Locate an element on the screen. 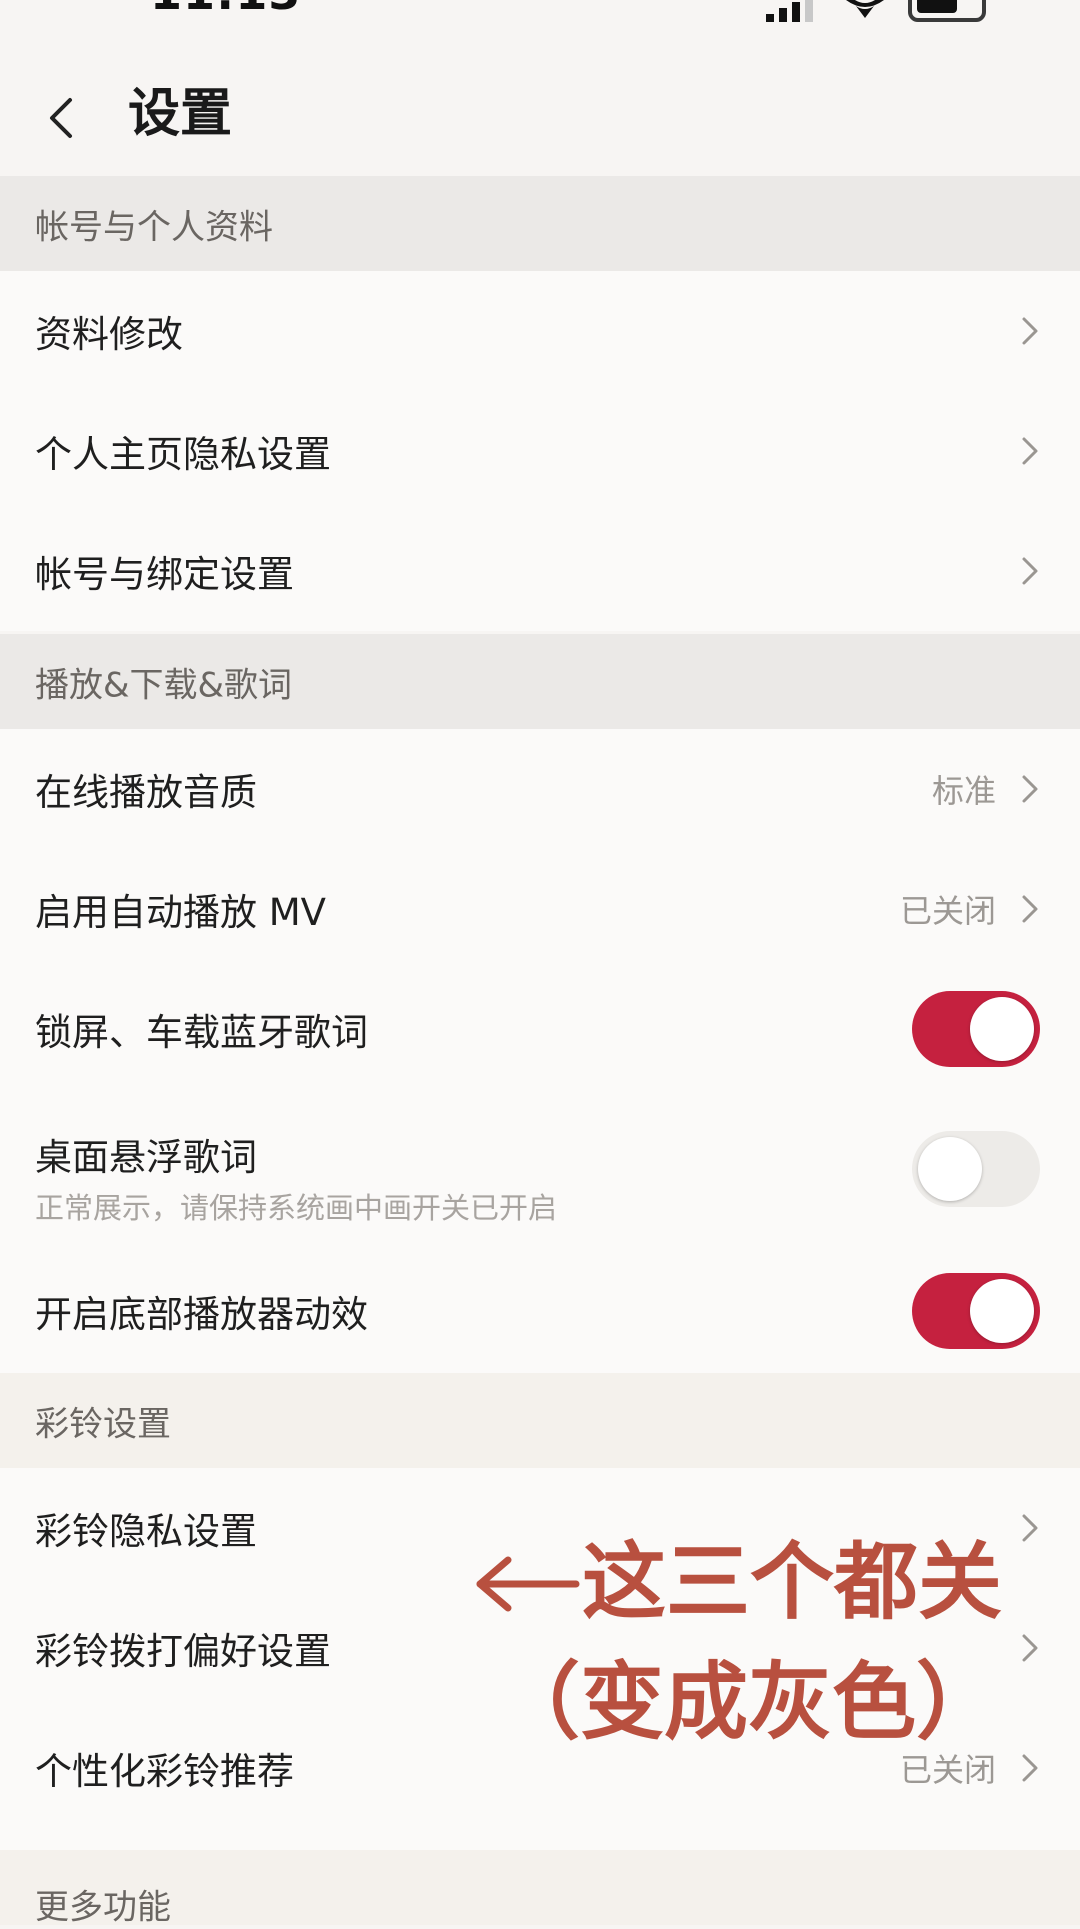 Image resolution: width=1080 pixels, height=1929 pixels. player-animation-toggle is located at coordinates (976, 1311).